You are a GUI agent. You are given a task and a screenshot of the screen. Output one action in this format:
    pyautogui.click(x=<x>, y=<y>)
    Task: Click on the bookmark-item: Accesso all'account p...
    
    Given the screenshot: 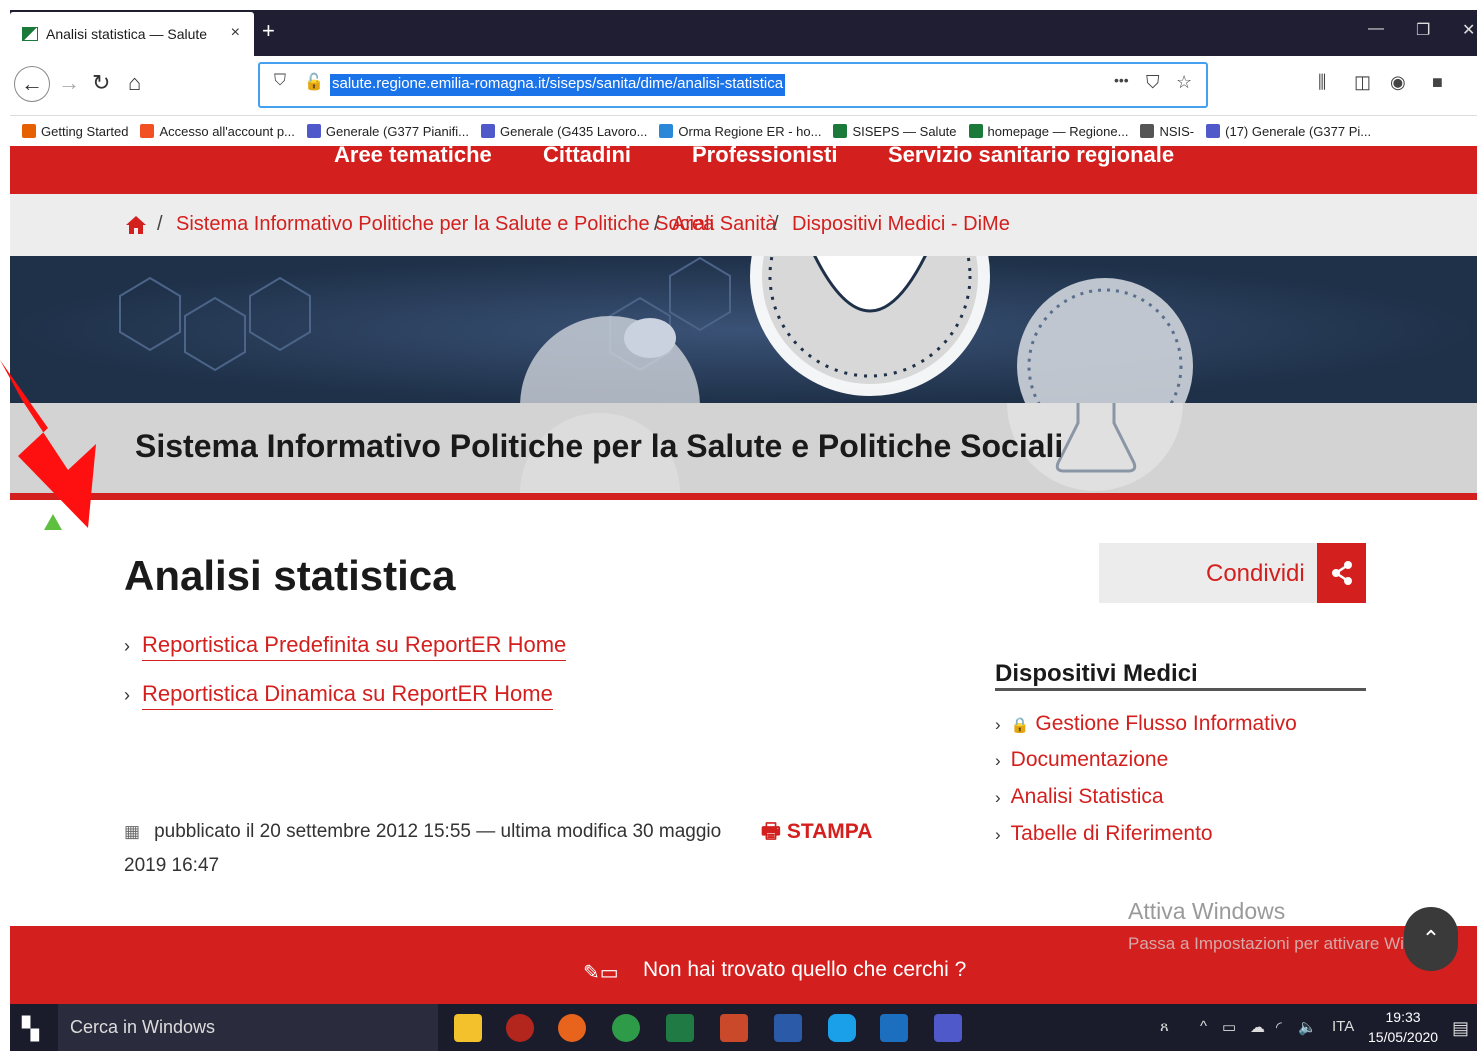 What is the action you would take?
    pyautogui.click(x=217, y=131)
    